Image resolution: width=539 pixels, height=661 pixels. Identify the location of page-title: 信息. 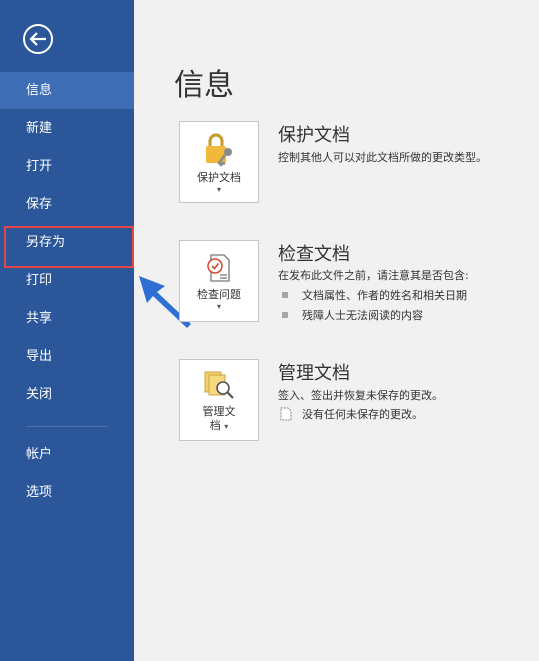
(204, 85).